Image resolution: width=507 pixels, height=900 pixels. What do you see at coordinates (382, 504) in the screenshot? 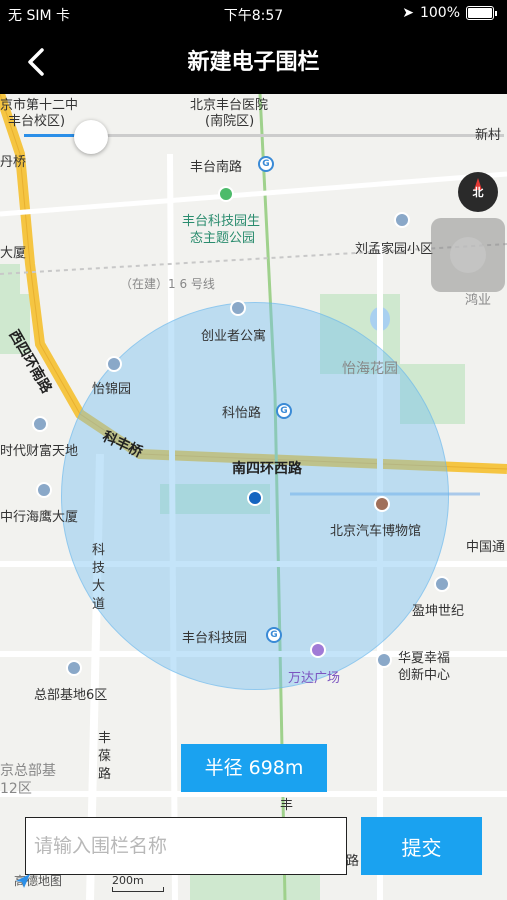
I see `museum-icon` at bounding box center [382, 504].